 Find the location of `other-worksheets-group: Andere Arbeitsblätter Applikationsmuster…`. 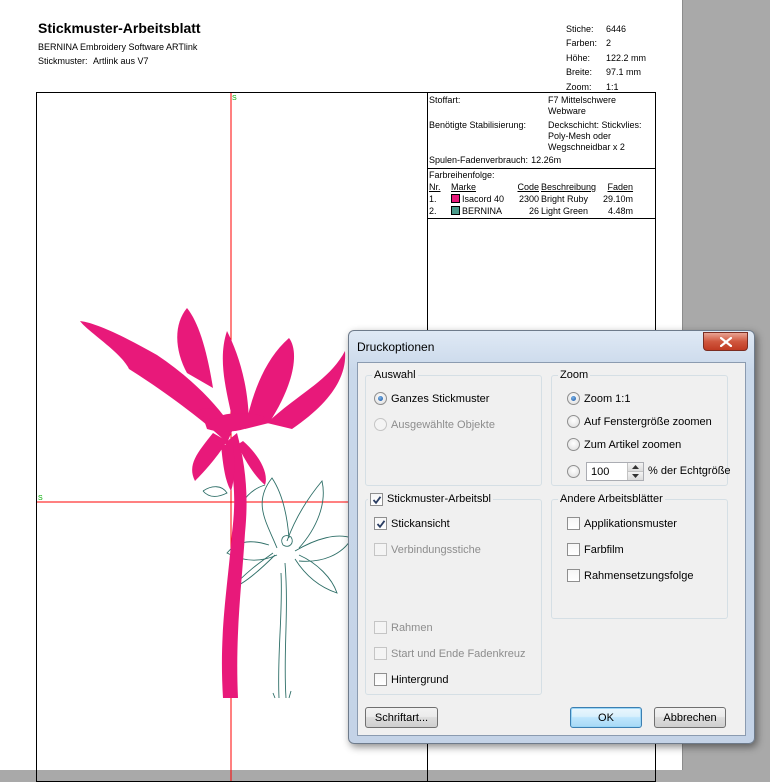

other-worksheets-group: Andere Arbeitsblätter Applikationsmuster… is located at coordinates (639, 555).